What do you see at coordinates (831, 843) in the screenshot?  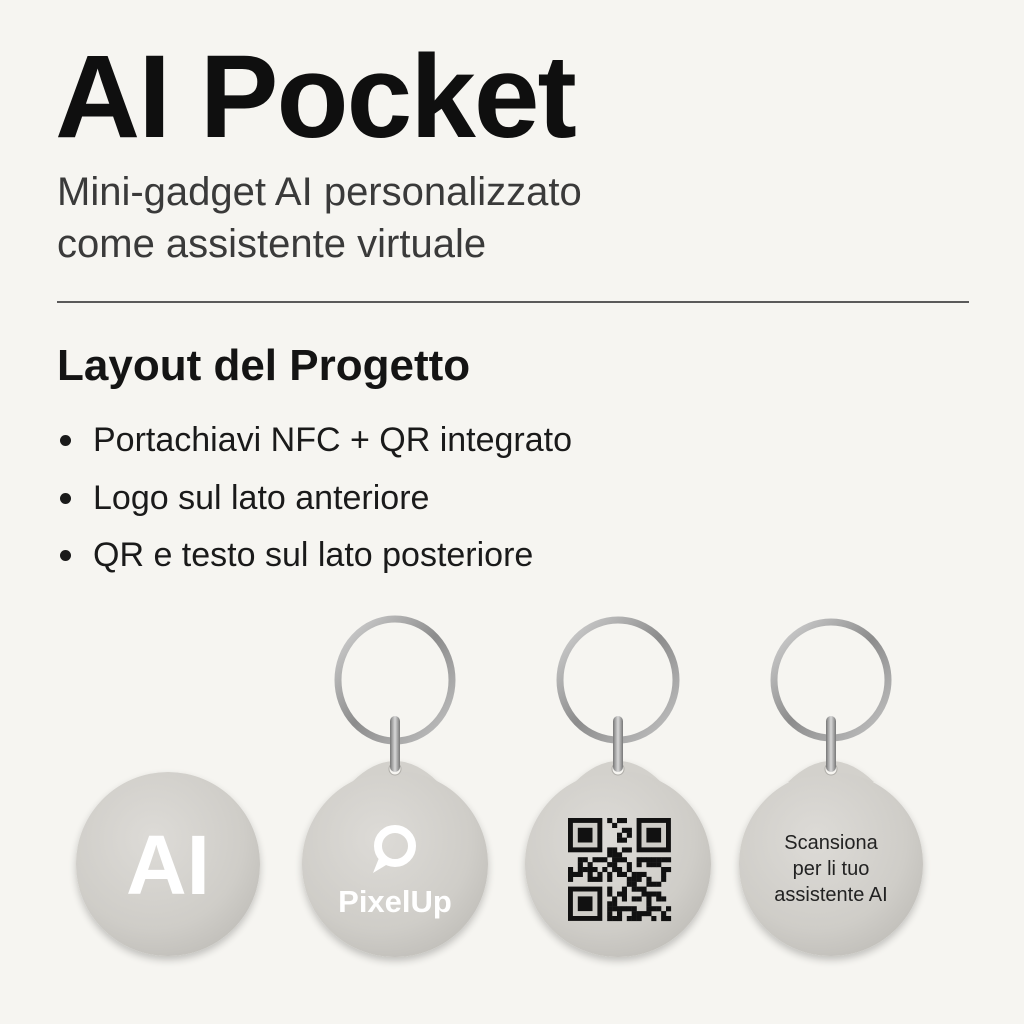 I see `tag-text-line-1: Scansiona` at bounding box center [831, 843].